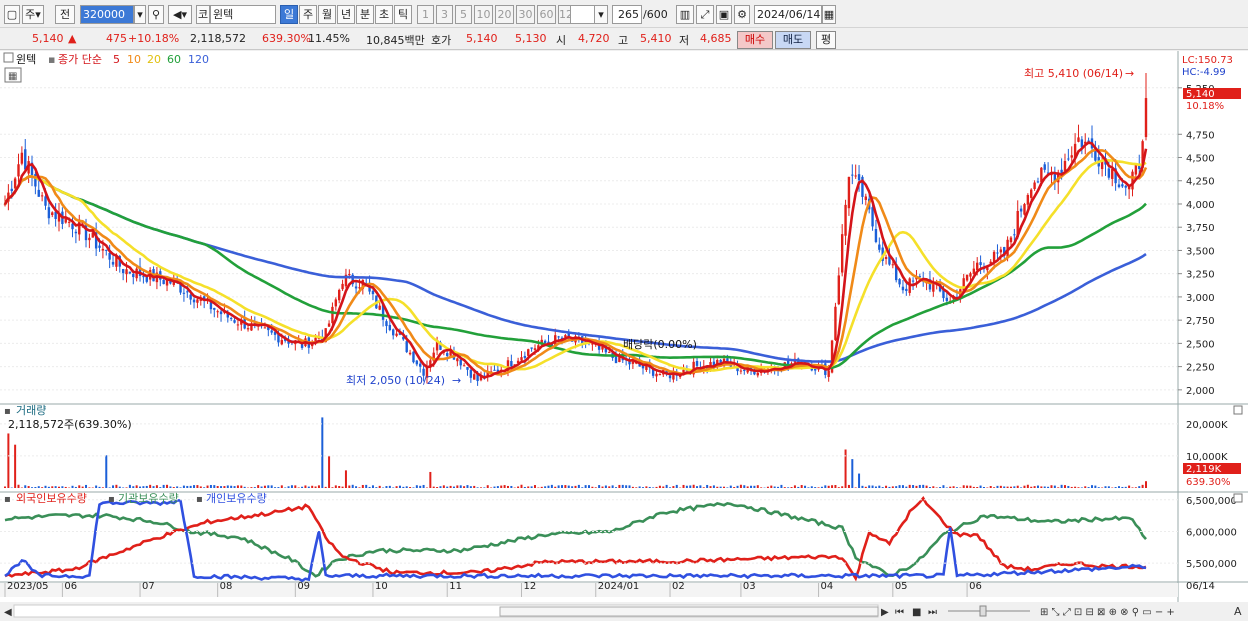 This screenshot has height=621, width=1248. Describe the element at coordinates (384, 14) in the screenshot. I see `period-tab-5: 초` at that location.